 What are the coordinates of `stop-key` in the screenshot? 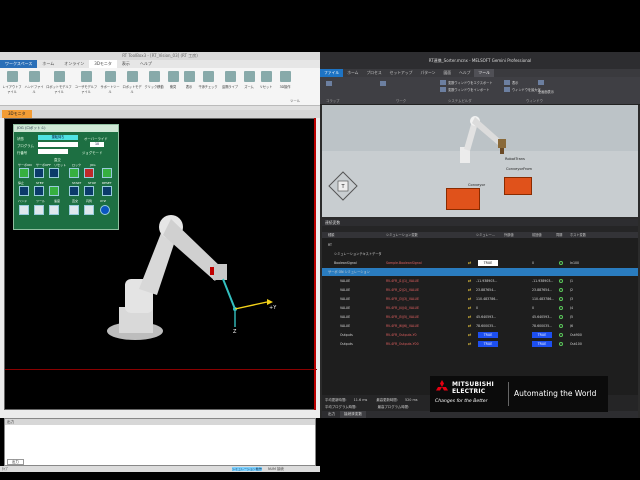 It's located at (24, 191).